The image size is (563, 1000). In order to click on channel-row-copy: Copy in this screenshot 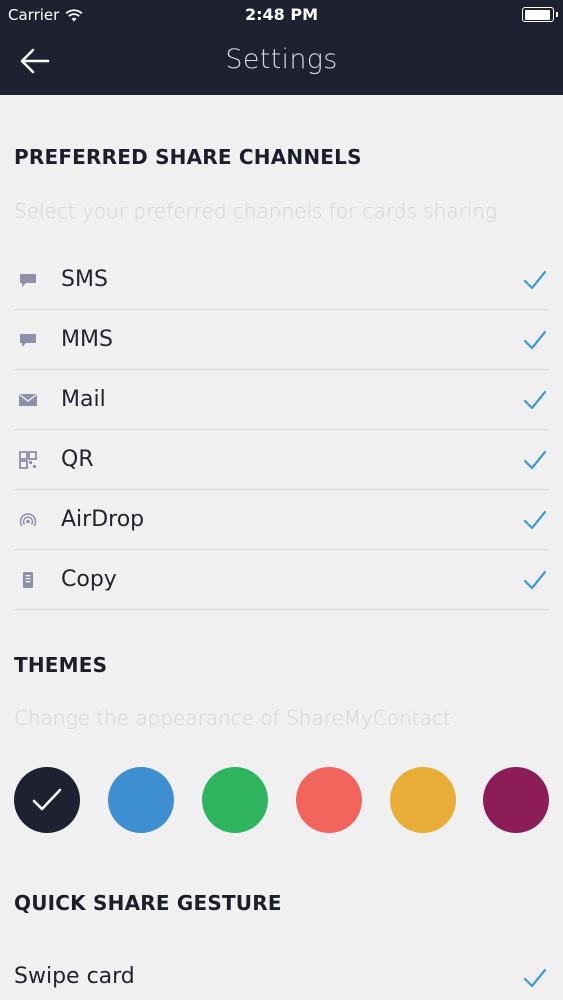, I will do `click(281, 580)`.